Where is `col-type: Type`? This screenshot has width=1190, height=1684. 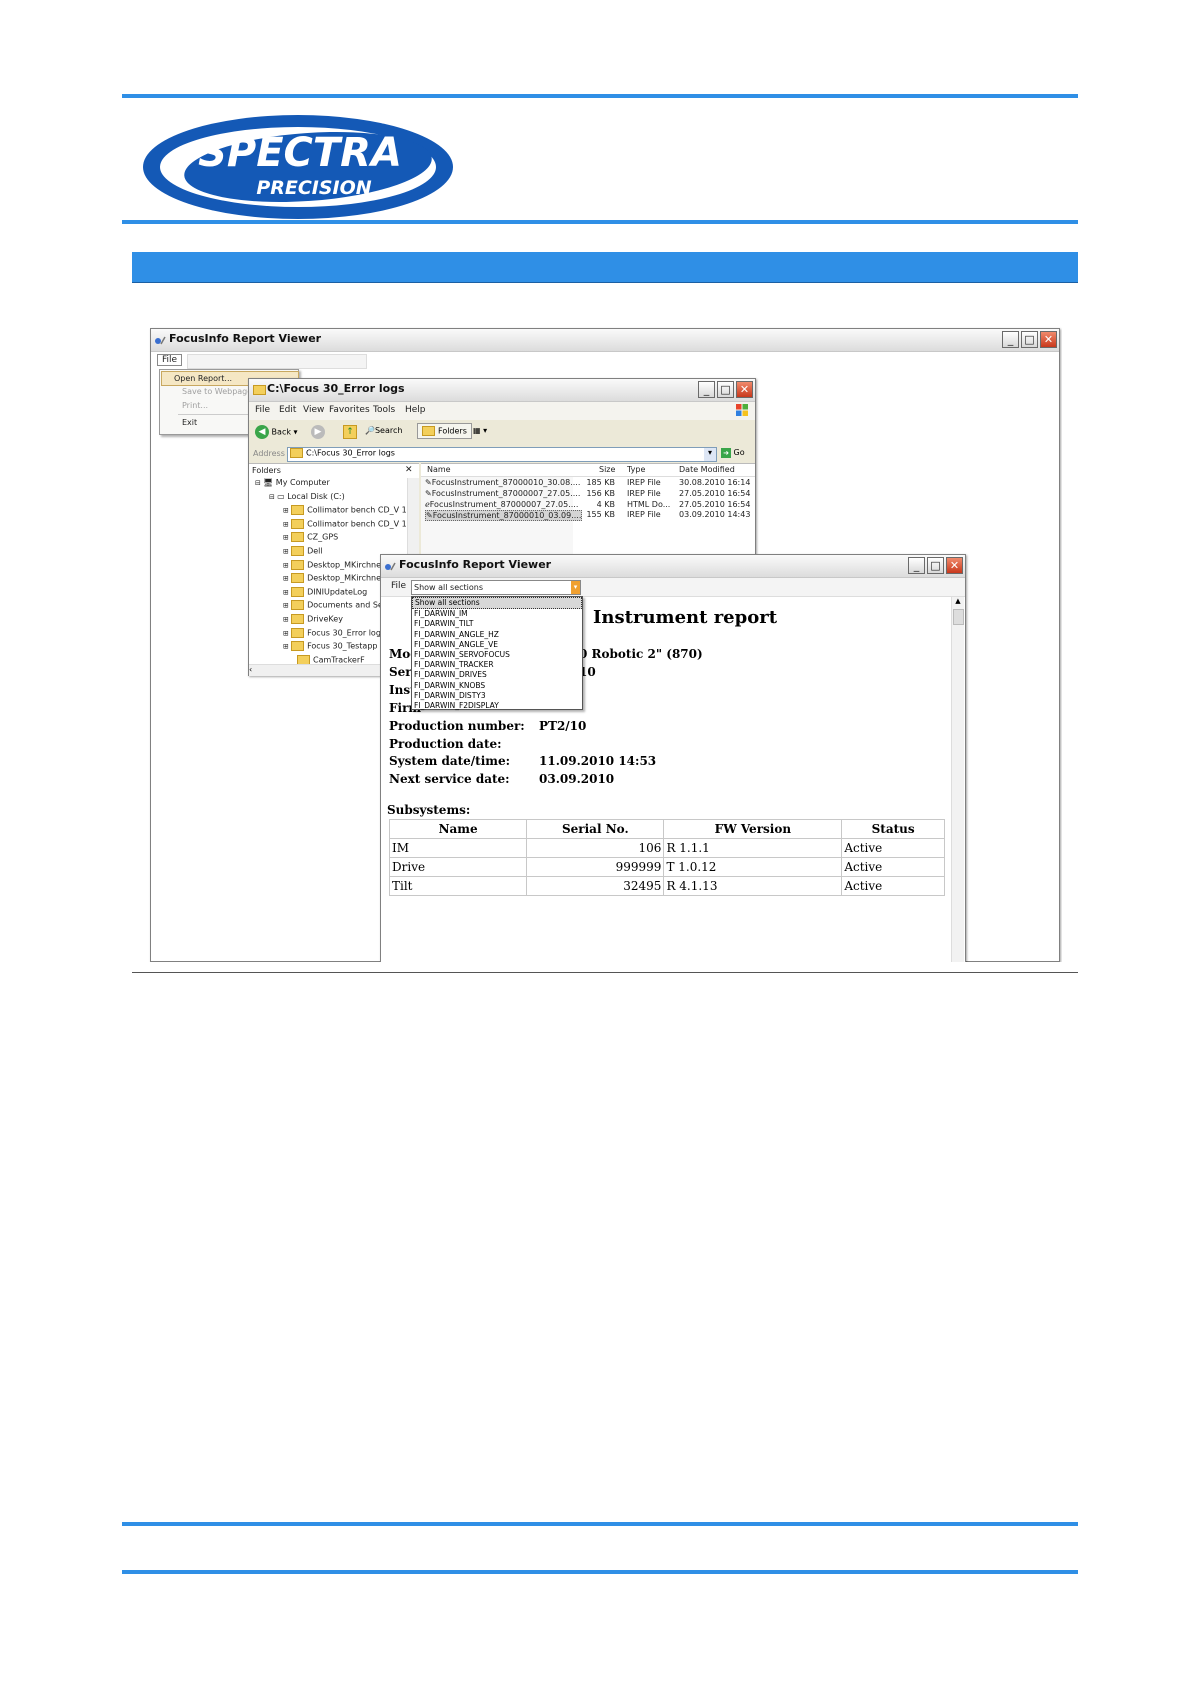 col-type: Type is located at coordinates (636, 469).